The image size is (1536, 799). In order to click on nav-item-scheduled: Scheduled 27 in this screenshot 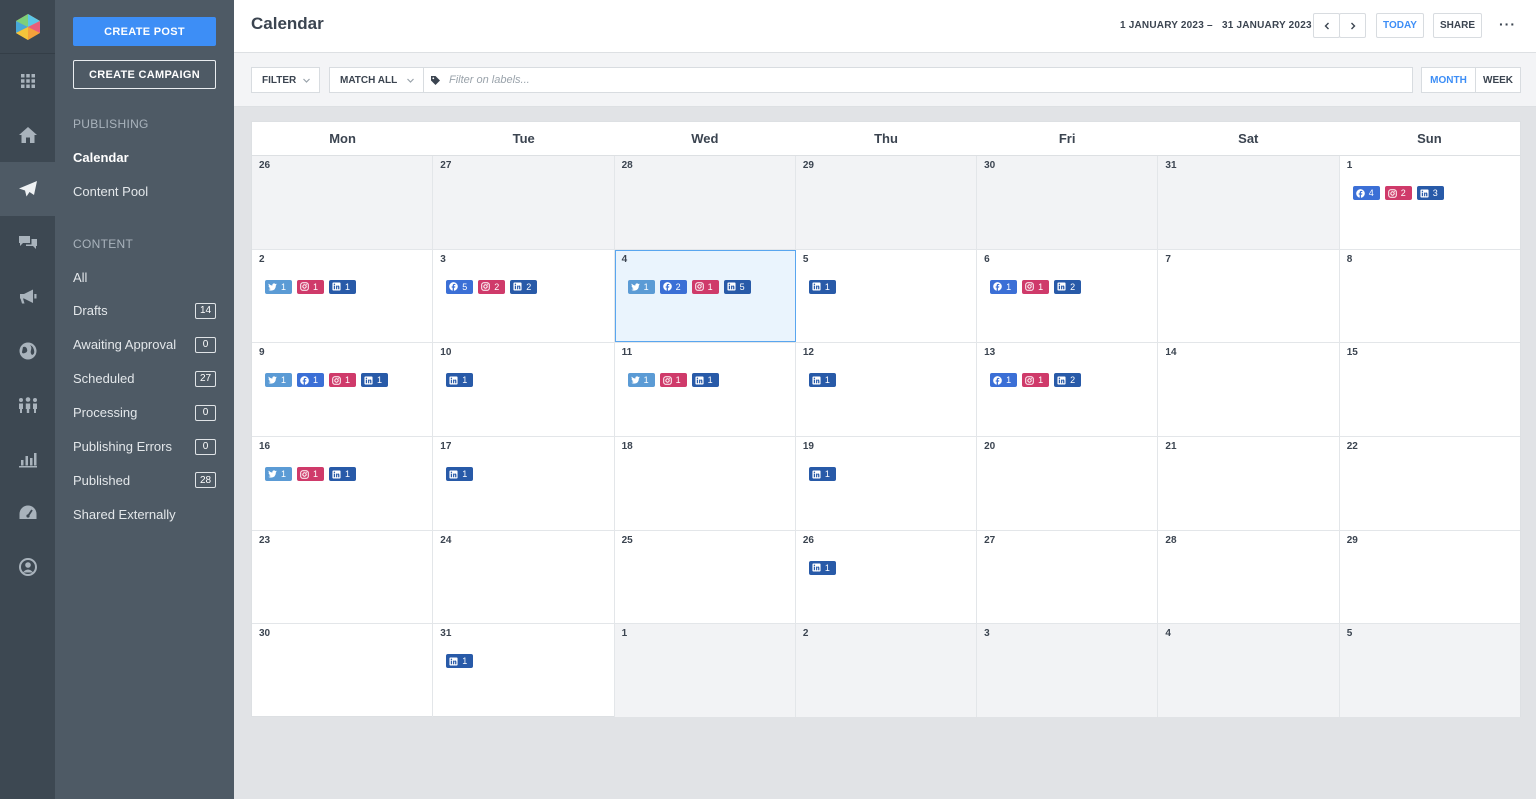, I will do `click(144, 379)`.